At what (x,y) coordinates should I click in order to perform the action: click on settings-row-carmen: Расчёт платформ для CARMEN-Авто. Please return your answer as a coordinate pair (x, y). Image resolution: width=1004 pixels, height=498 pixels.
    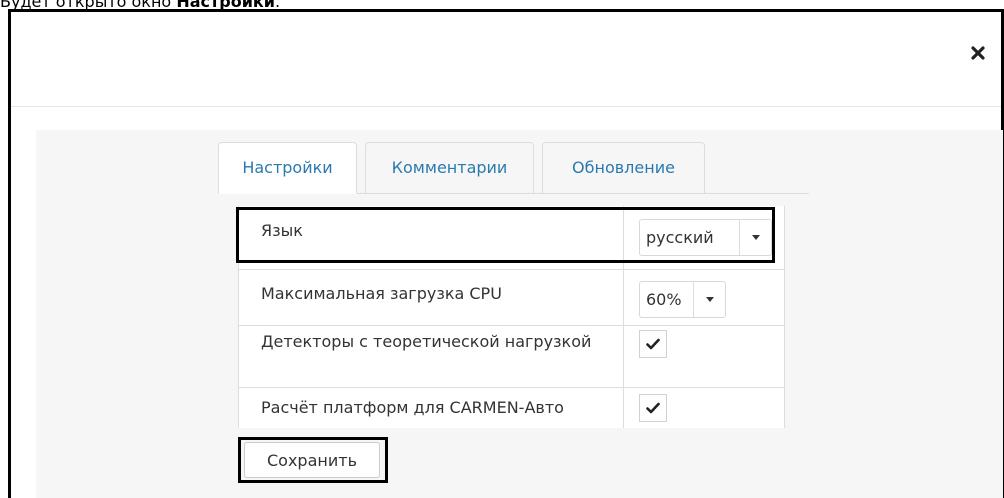
    Looking at the image, I should click on (511, 408).